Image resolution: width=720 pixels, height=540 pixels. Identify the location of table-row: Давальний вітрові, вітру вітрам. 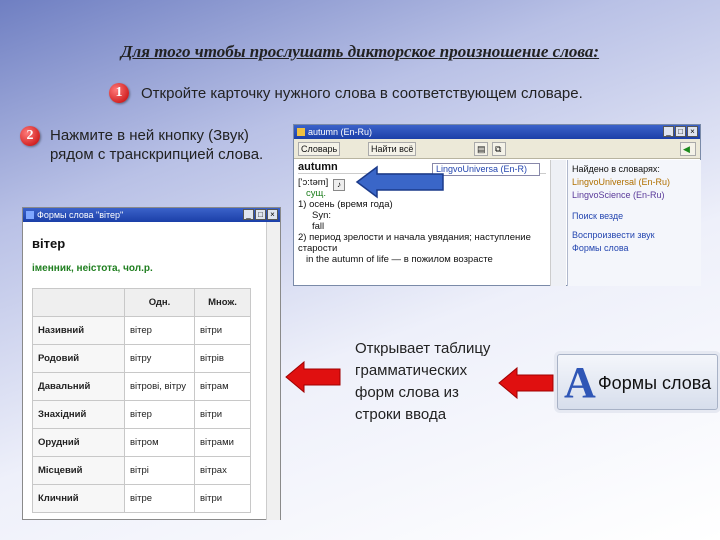
(141, 386).